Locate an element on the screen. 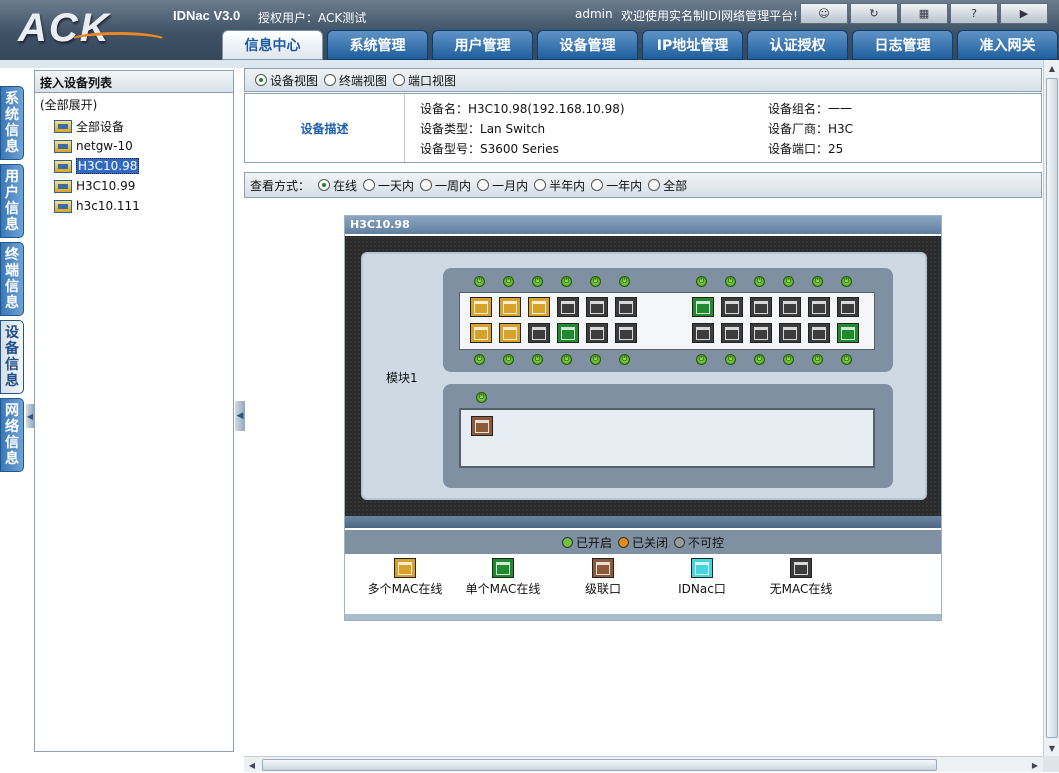 This screenshot has height=773, width=1059. tree-item: netgw-10 is located at coordinates (134, 146).